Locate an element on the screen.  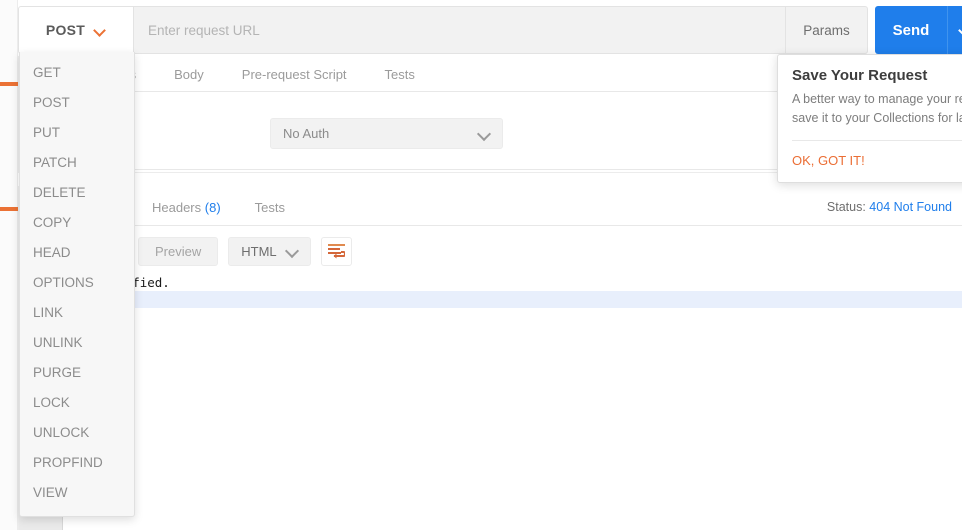
method-select-button: POST is located at coordinates (76, 30).